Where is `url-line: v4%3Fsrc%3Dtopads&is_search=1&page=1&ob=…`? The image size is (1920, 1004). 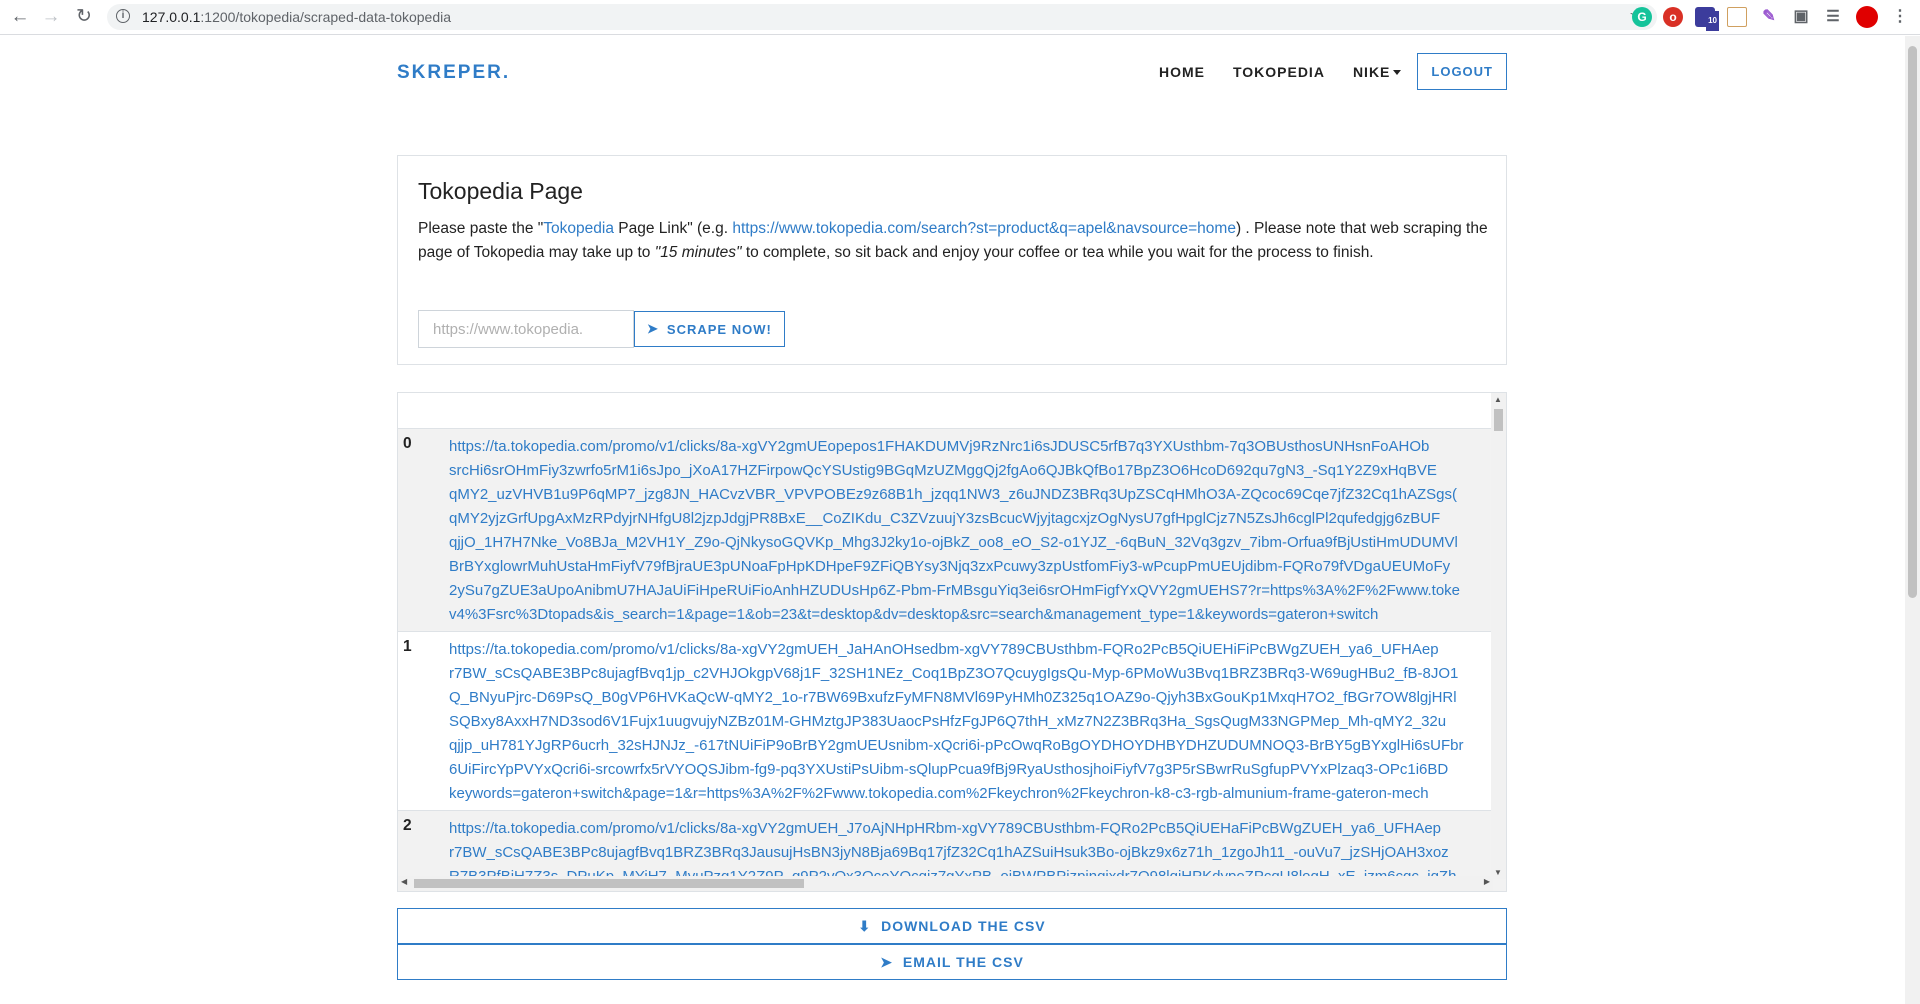 url-line: v4%3Fsrc%3Dtopads&is_search=1&page=1&ob=… is located at coordinates (914, 614).